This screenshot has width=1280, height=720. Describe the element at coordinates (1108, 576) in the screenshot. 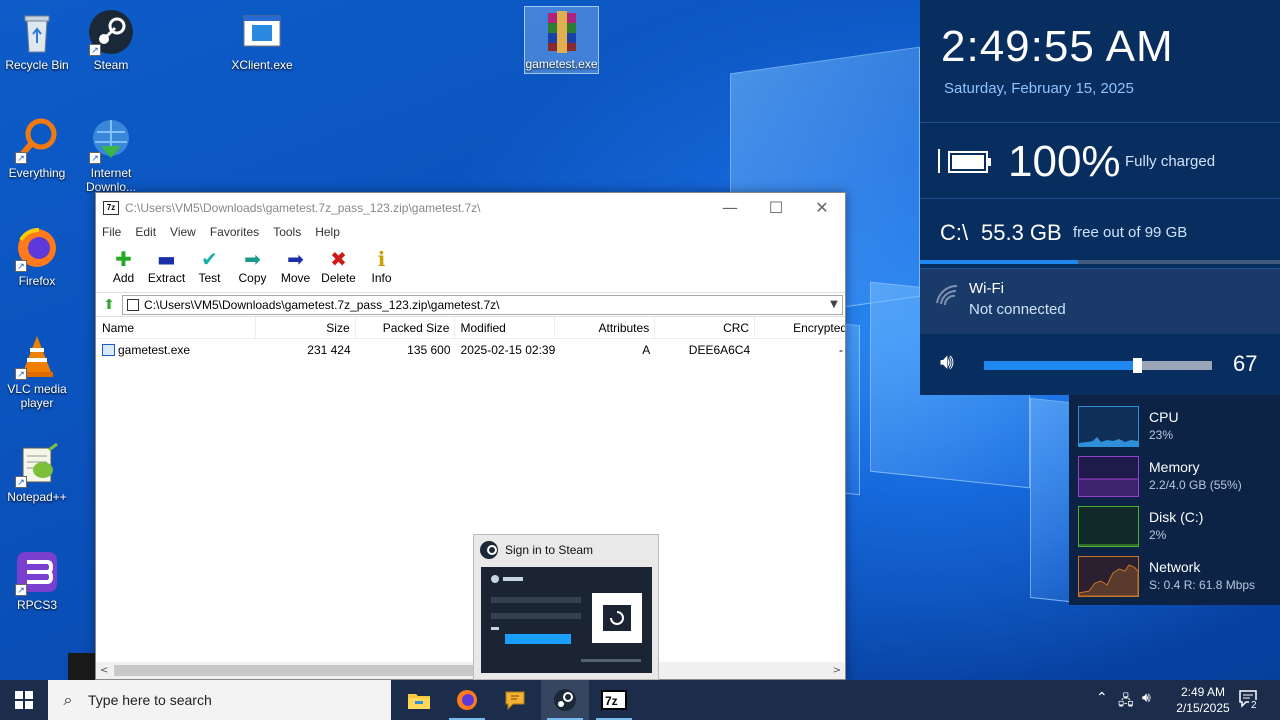

I see `network-graph` at that location.